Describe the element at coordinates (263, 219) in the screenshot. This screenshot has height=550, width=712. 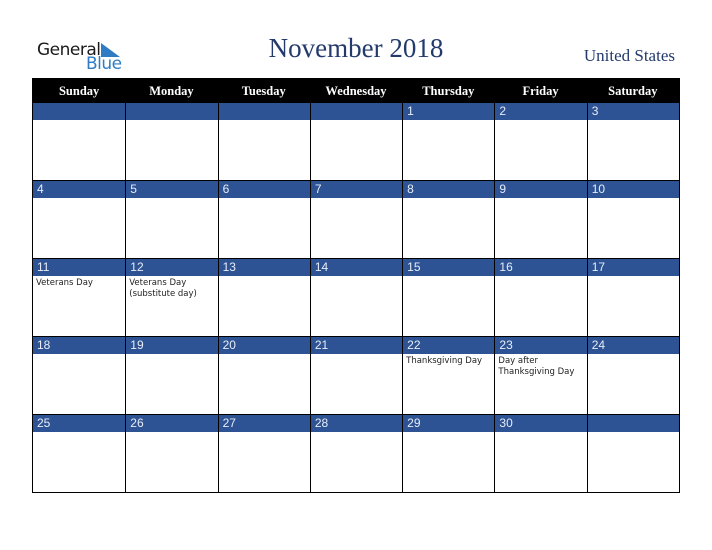
I see `day-cell: 6` at that location.